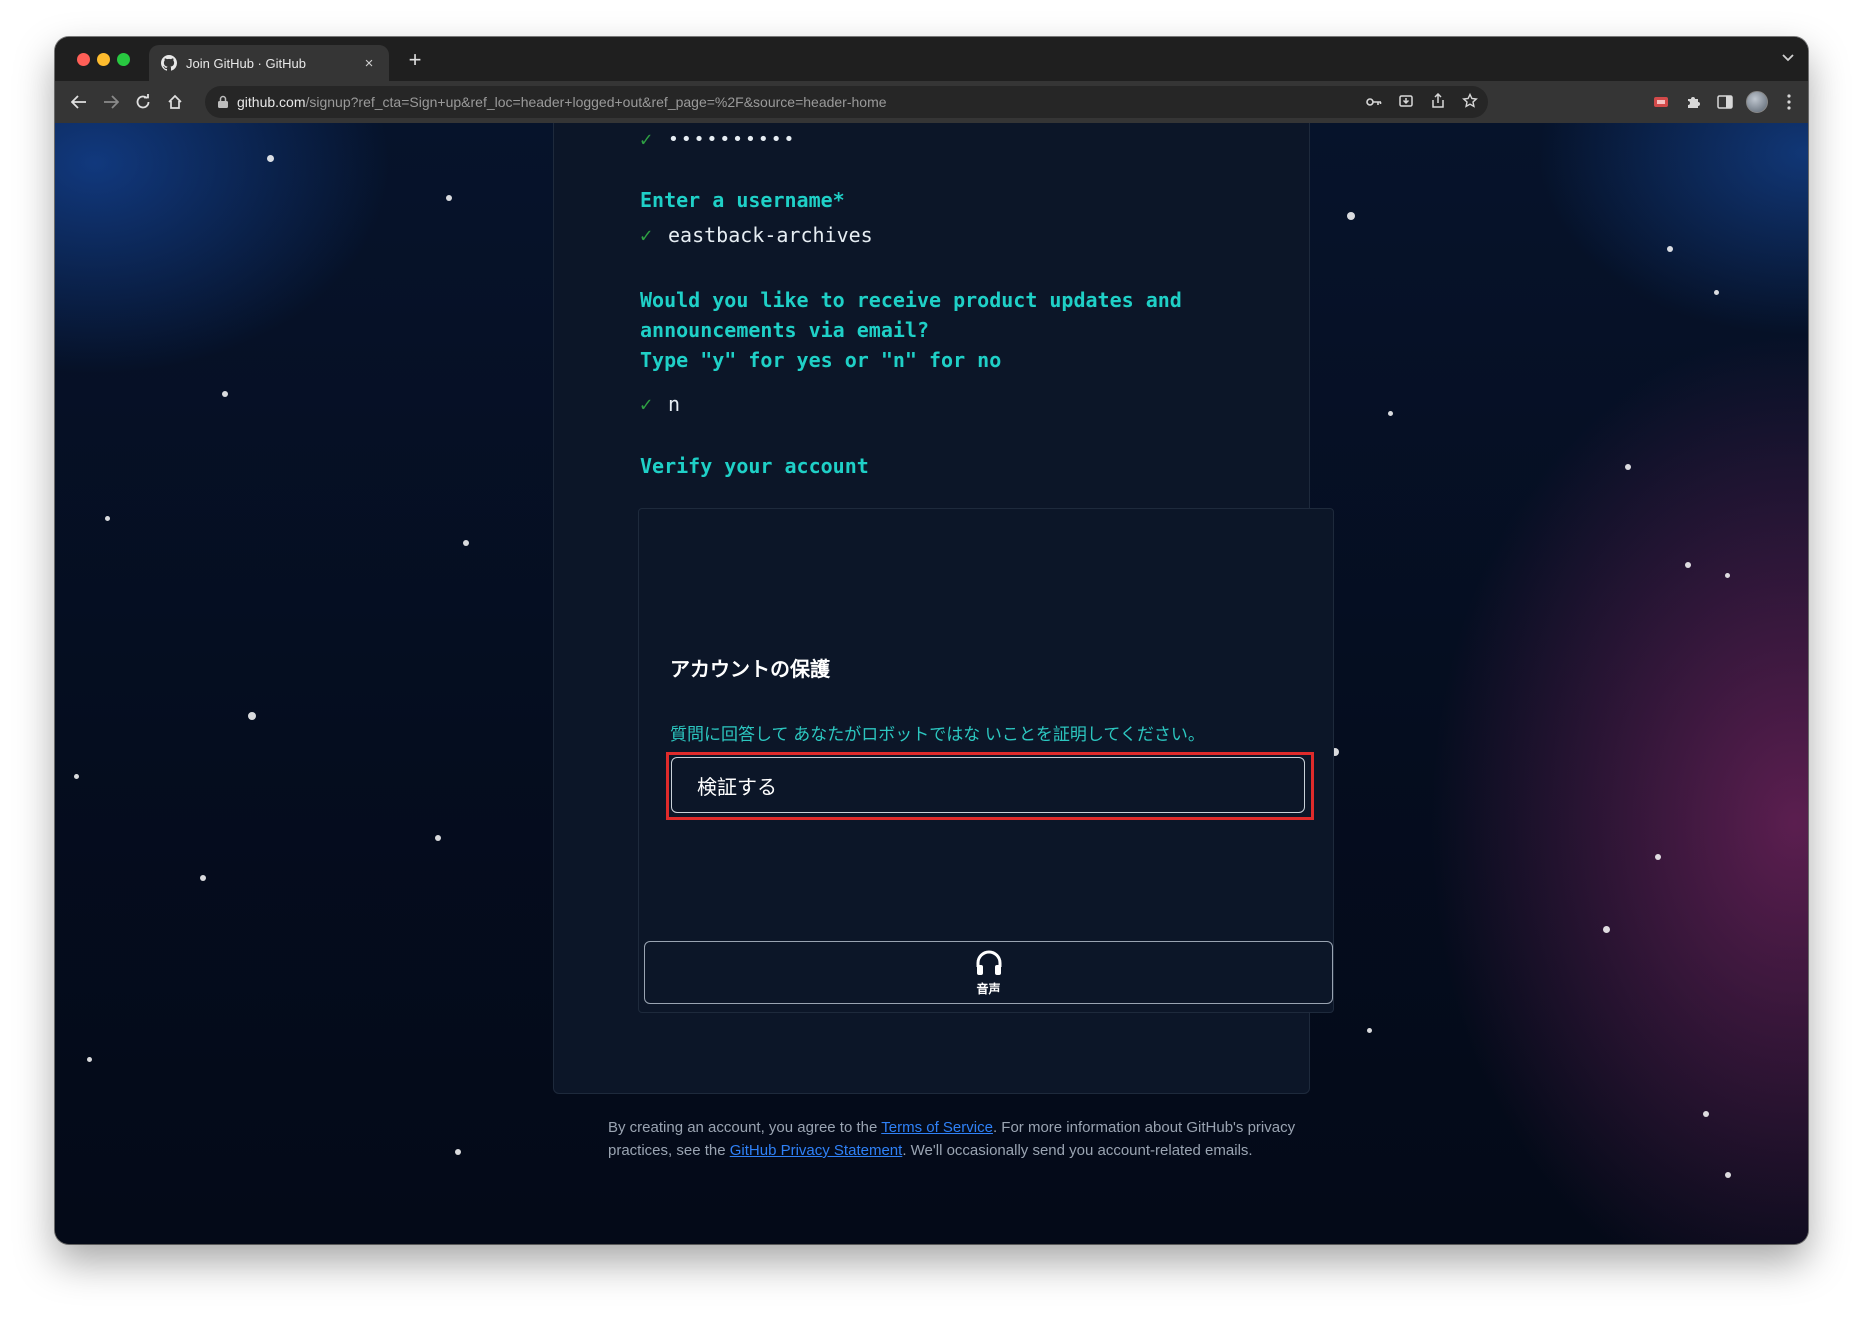  Describe the element at coordinates (1661, 102) in the screenshot. I see `extension-icon` at that location.